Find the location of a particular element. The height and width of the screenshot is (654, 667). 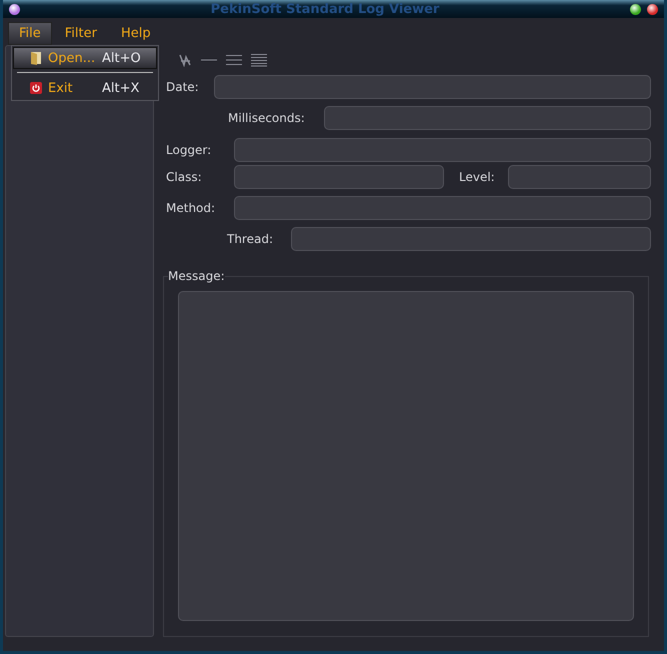

method-field is located at coordinates (442, 208).